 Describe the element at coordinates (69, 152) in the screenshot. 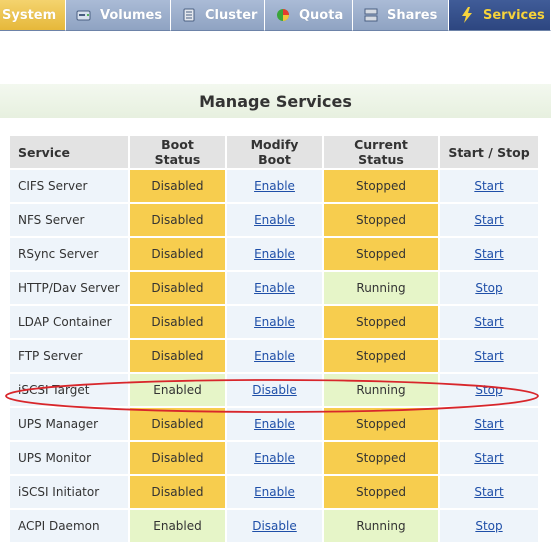

I see `col-header-service: Service` at that location.